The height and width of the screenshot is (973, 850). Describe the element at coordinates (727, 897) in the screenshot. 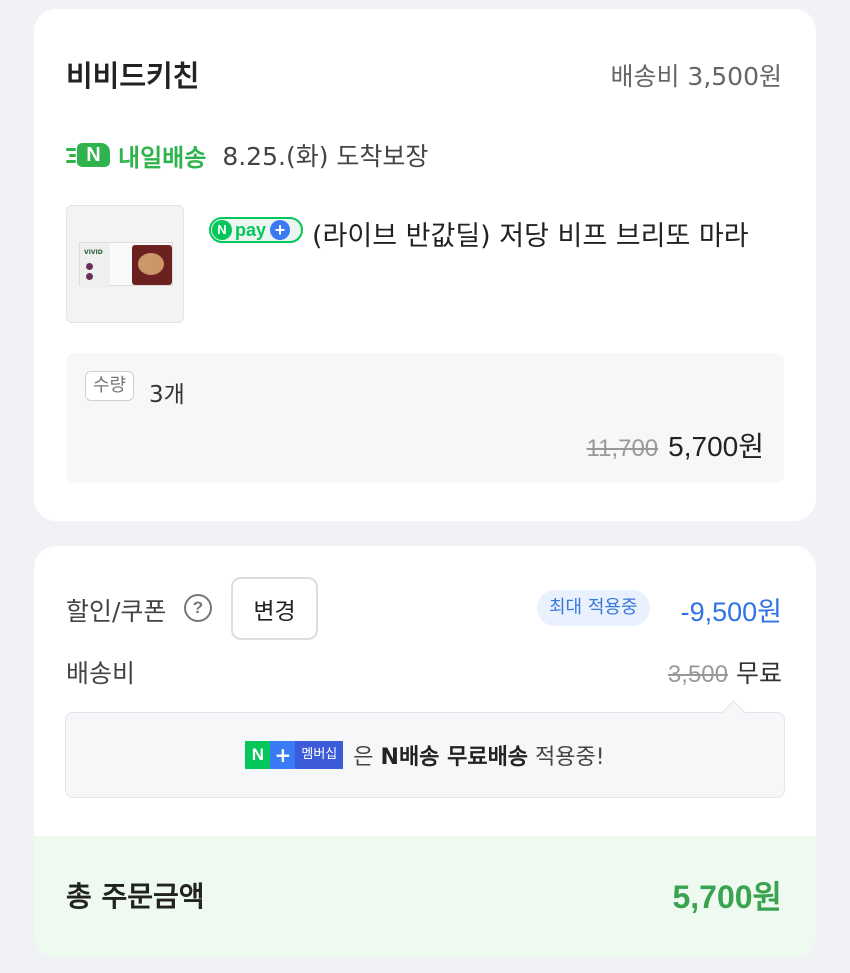

I see `total-amount: 5,700원` at that location.